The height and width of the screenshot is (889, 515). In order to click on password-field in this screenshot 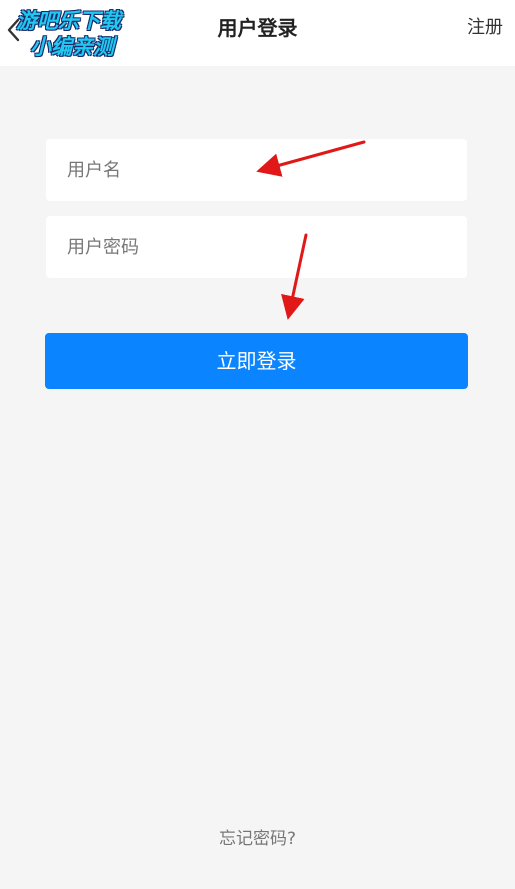, I will do `click(256, 247)`.